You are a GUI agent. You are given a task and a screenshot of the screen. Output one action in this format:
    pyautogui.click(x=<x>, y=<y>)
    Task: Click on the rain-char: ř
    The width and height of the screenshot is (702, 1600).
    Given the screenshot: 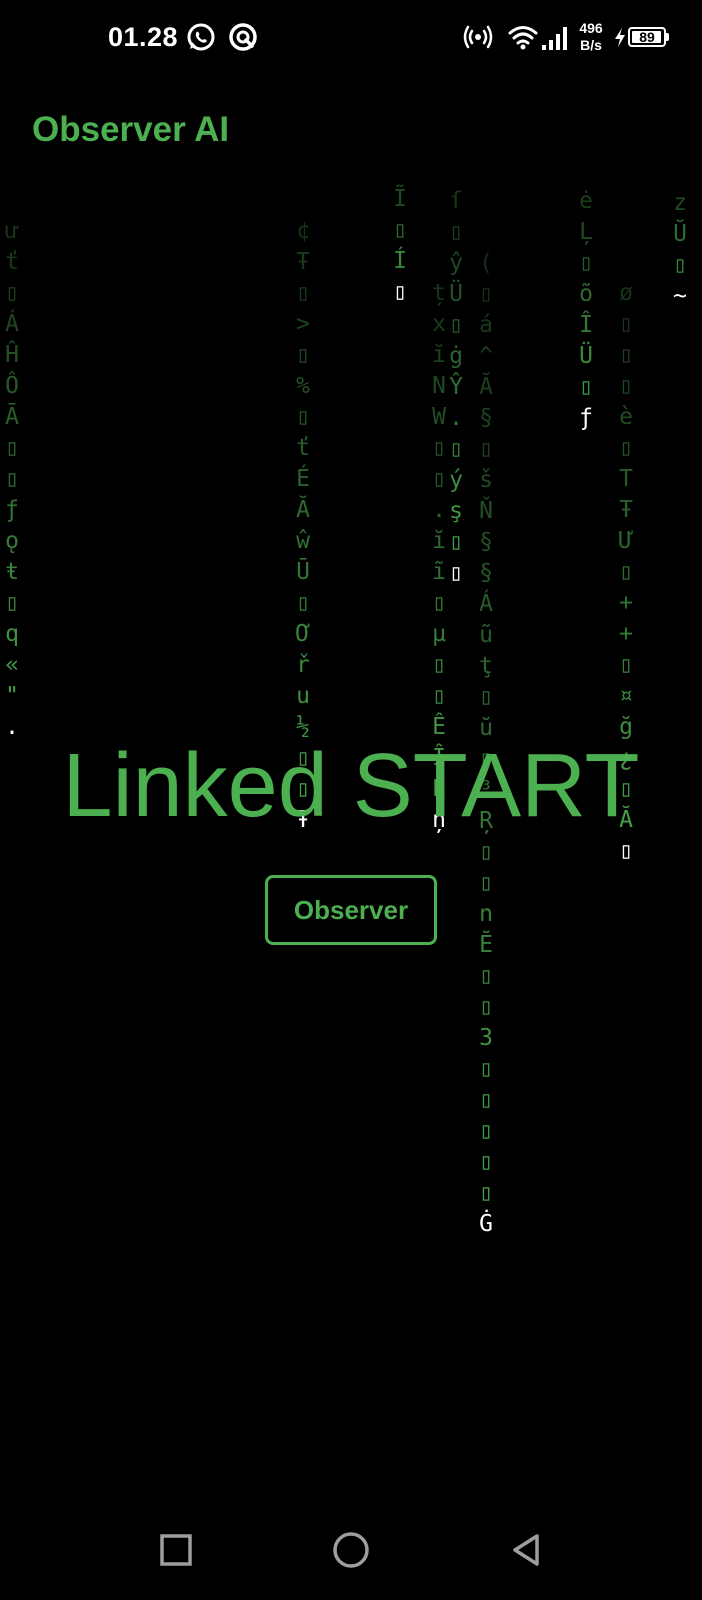 What is the action you would take?
    pyautogui.click(x=303, y=665)
    